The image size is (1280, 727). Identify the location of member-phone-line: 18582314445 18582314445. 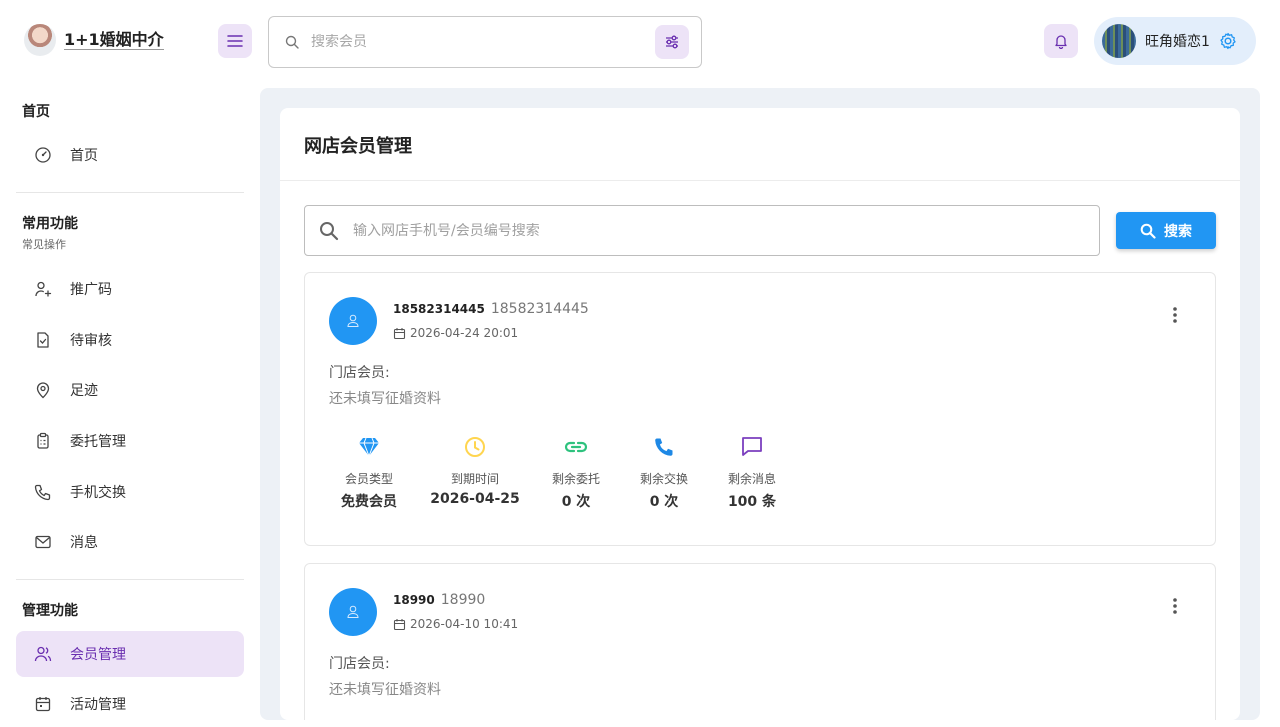
(491, 309).